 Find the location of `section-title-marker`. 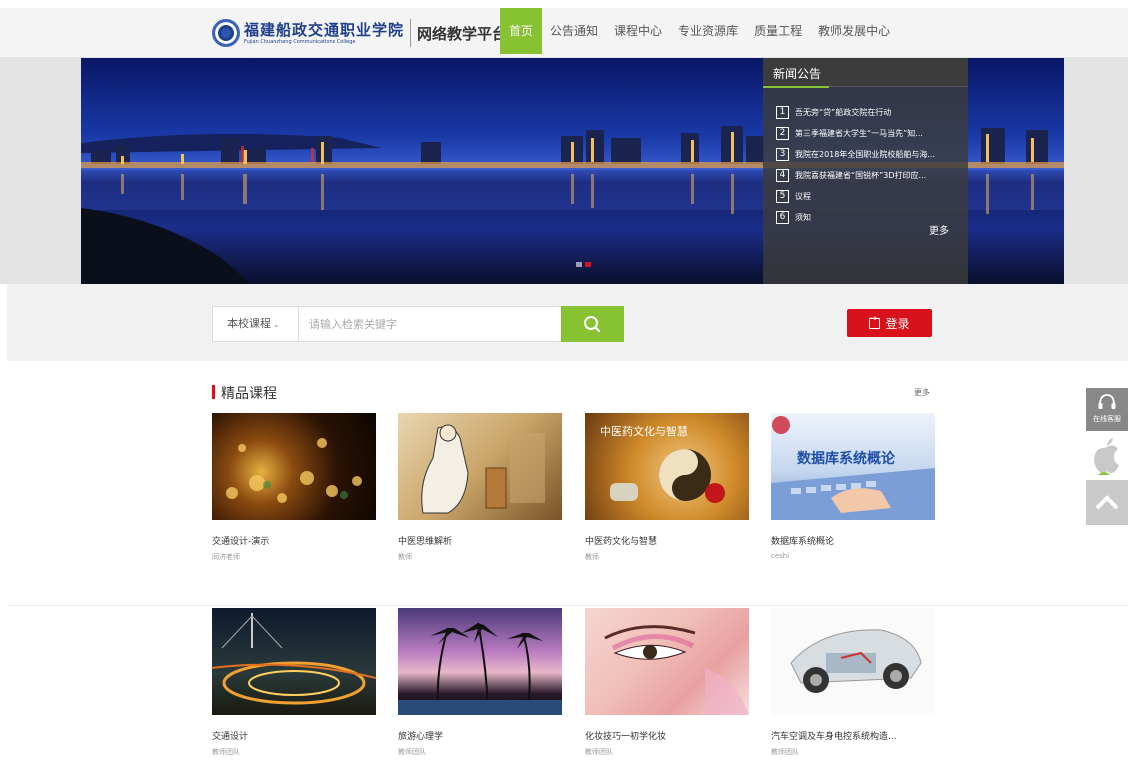

section-title-marker is located at coordinates (213, 392).